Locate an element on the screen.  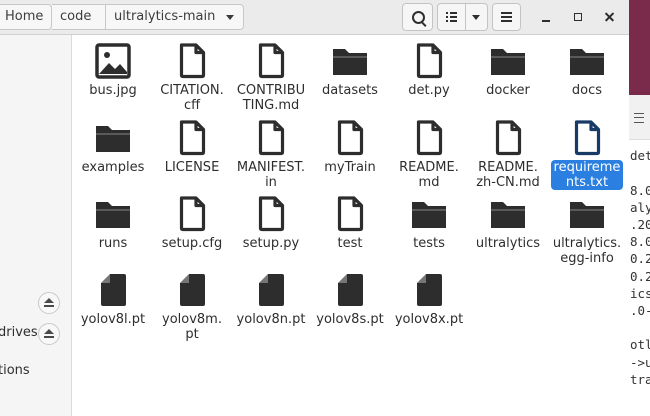
minimize-icon is located at coordinates (546, 17).